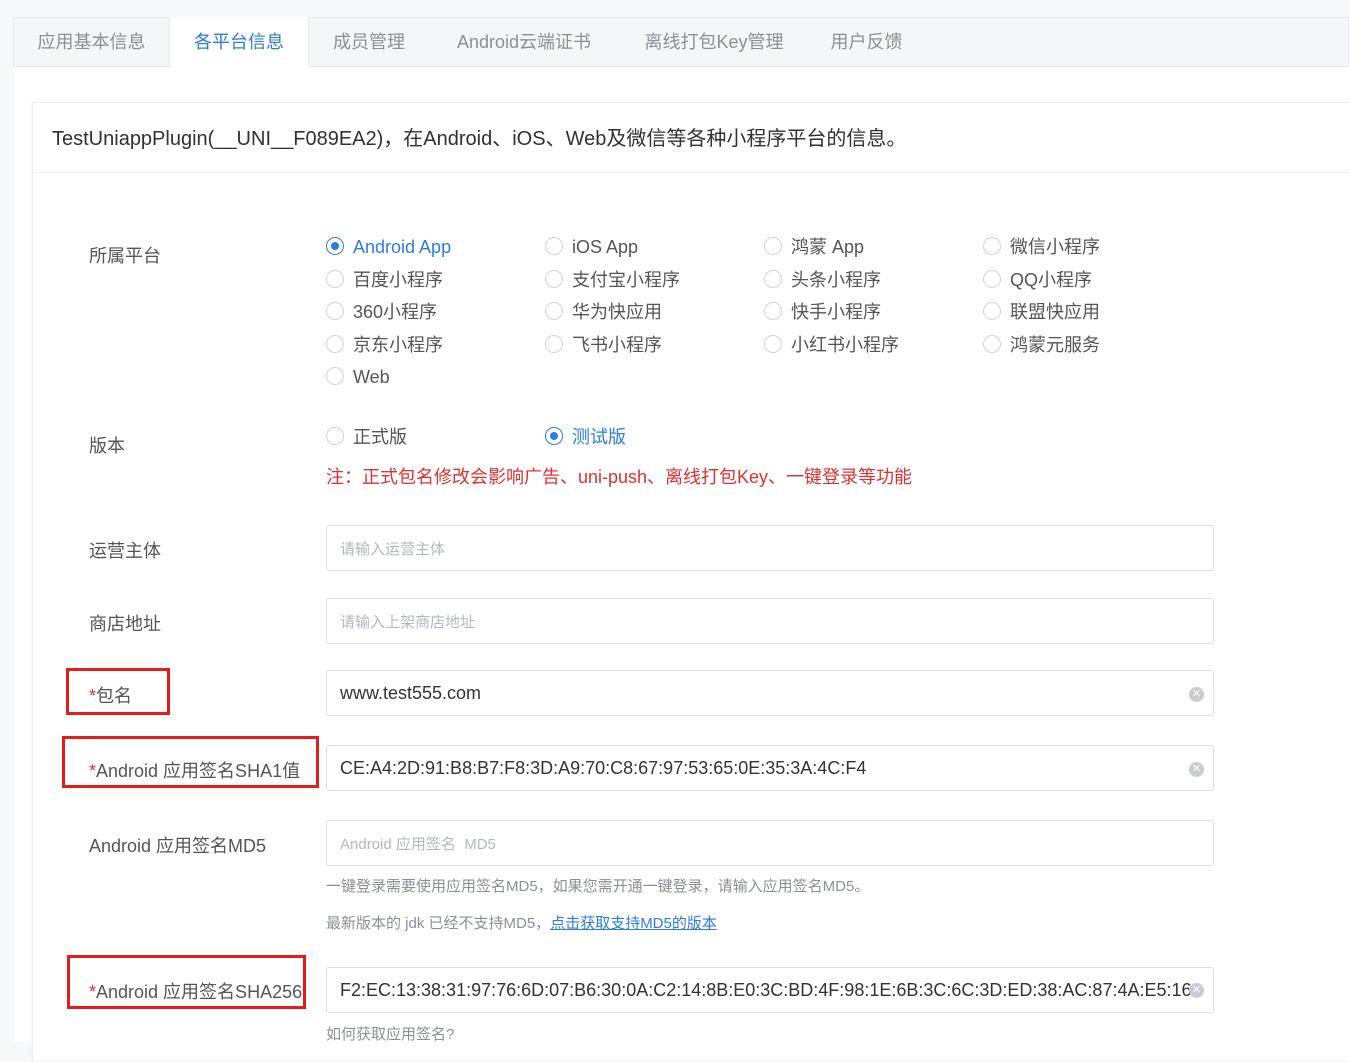 The height and width of the screenshot is (1062, 1349). I want to click on radio-kuaishou-mp: 快手小程序, so click(822, 312).